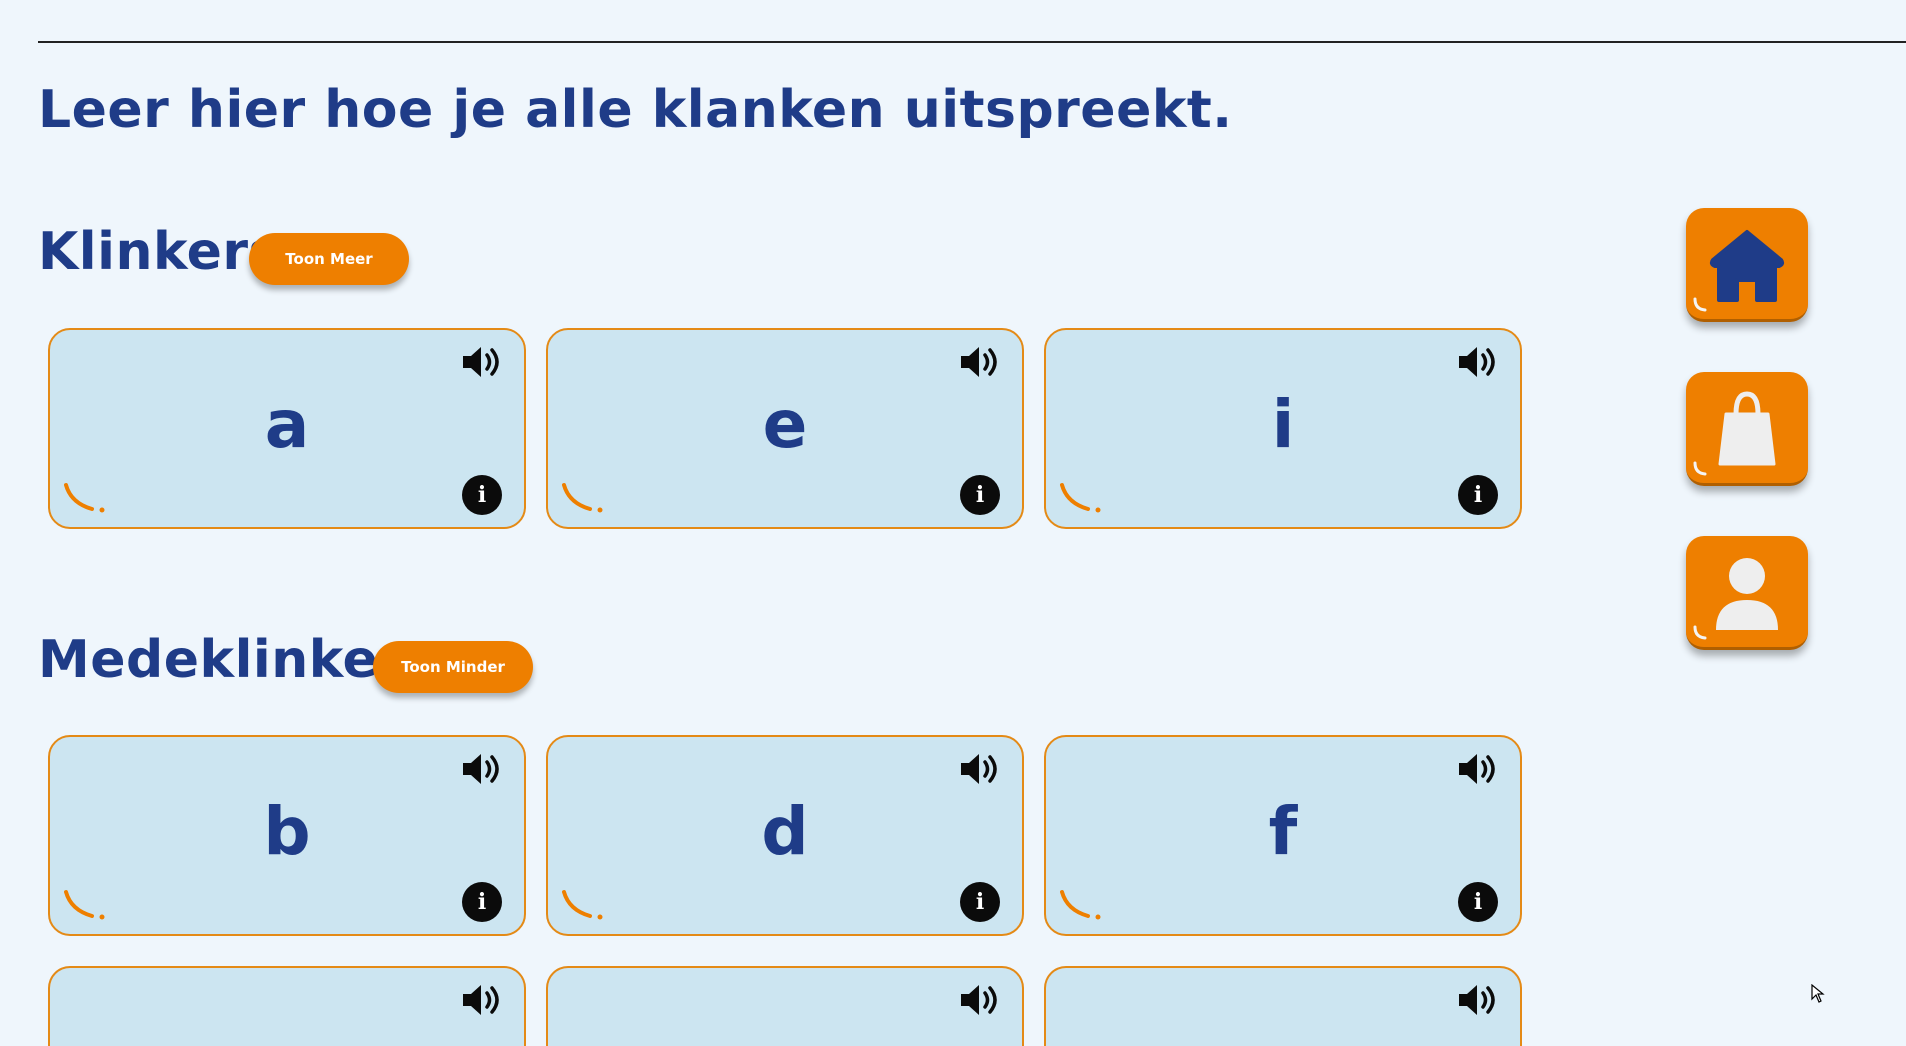  I want to click on sound-card-f: f i, so click(1283, 835).